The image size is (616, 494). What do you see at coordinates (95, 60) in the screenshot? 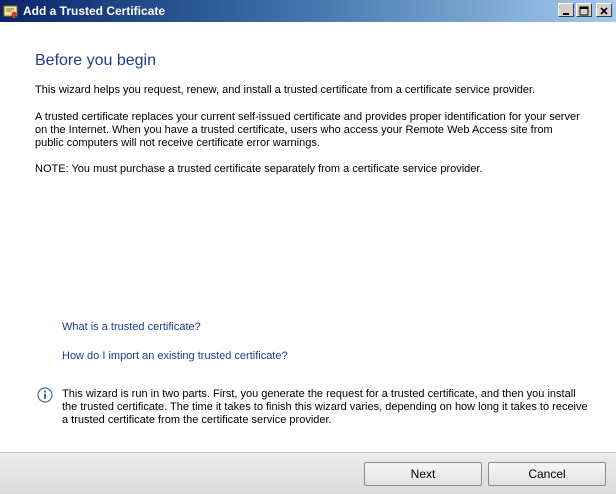
I see `page-title: Before you begin` at bounding box center [95, 60].